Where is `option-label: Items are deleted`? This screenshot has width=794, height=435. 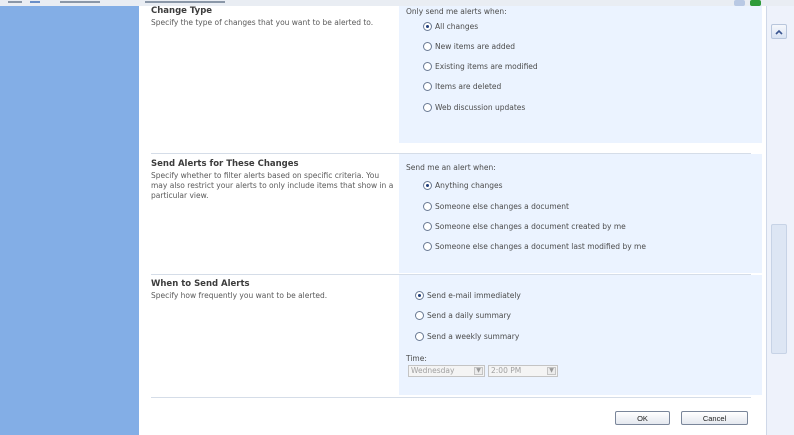 option-label: Items are deleted is located at coordinates (468, 86).